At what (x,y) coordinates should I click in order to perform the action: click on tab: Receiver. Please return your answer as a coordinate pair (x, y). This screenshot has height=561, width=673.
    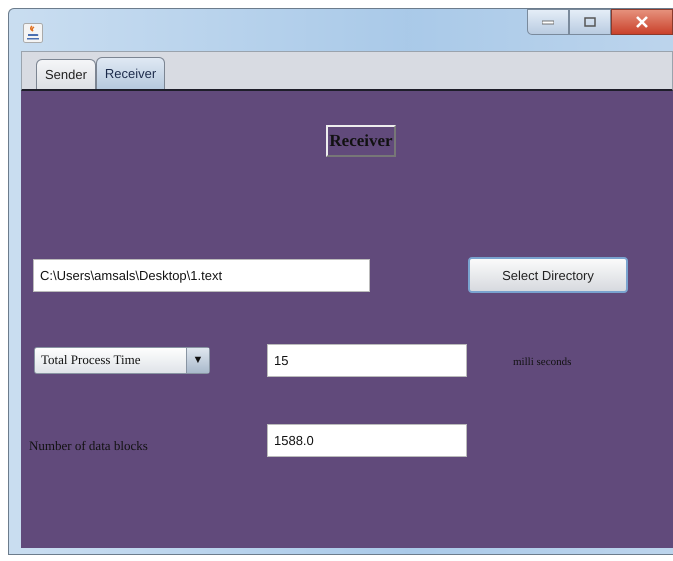
    Looking at the image, I should click on (131, 73).